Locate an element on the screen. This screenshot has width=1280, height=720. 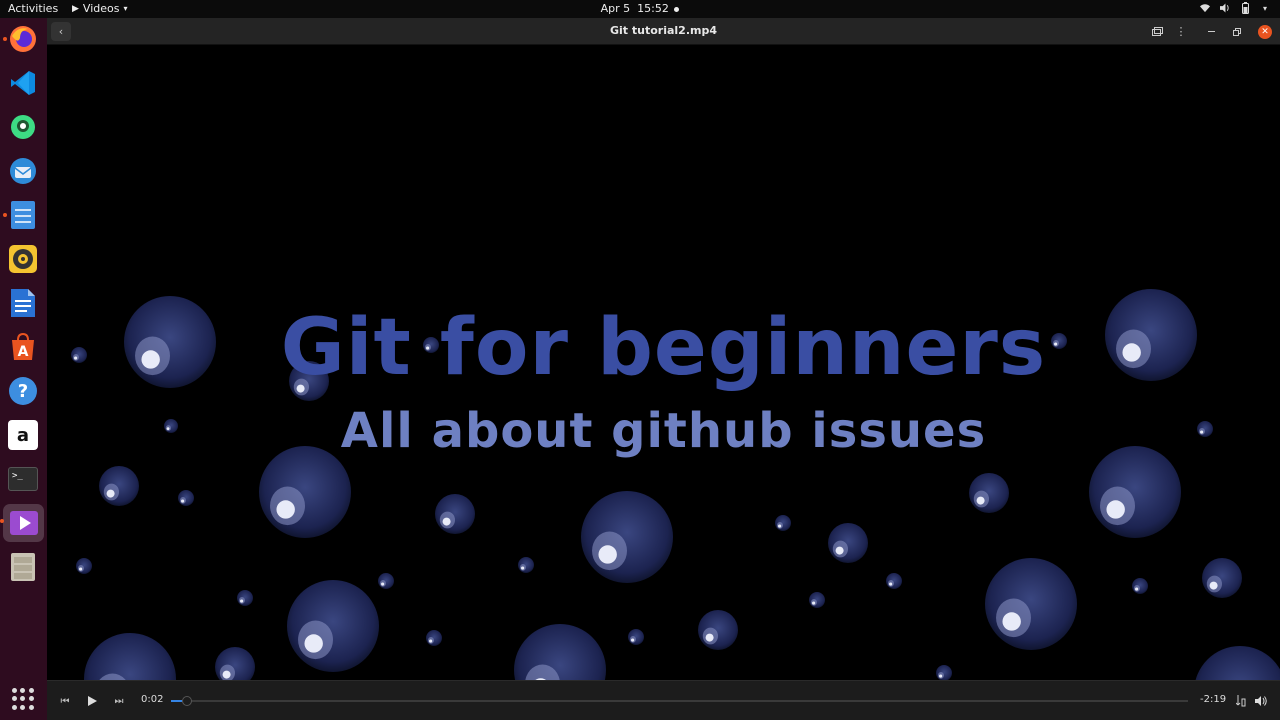
app-menu-label: Videos is located at coordinates (101, 8).